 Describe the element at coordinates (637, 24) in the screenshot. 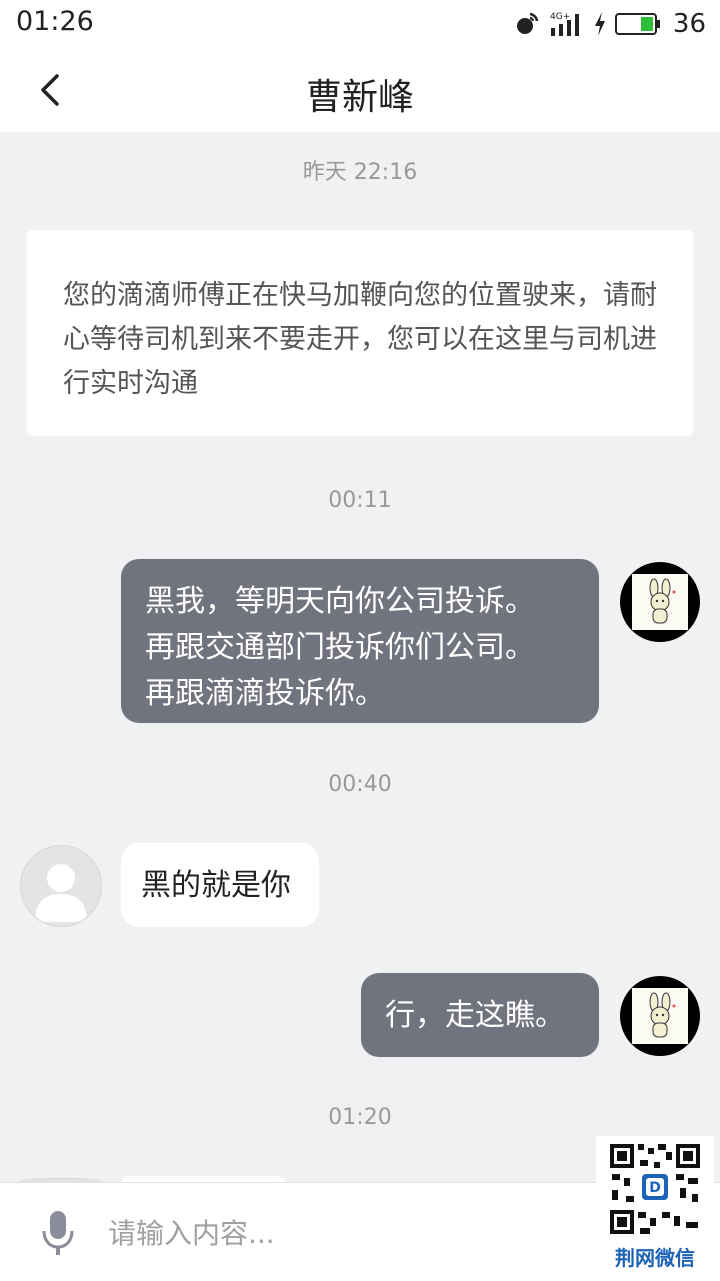

I see `battery-icon` at that location.